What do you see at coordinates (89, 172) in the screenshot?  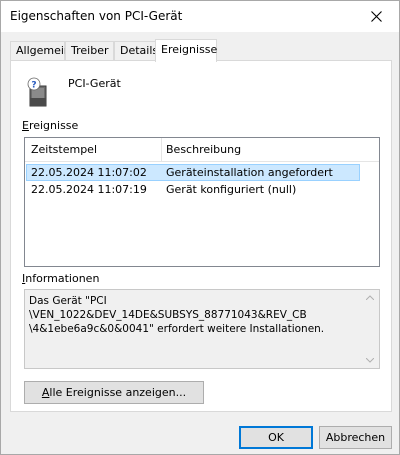 I see `event-timestamp: 22.05.2024 11:07:02` at bounding box center [89, 172].